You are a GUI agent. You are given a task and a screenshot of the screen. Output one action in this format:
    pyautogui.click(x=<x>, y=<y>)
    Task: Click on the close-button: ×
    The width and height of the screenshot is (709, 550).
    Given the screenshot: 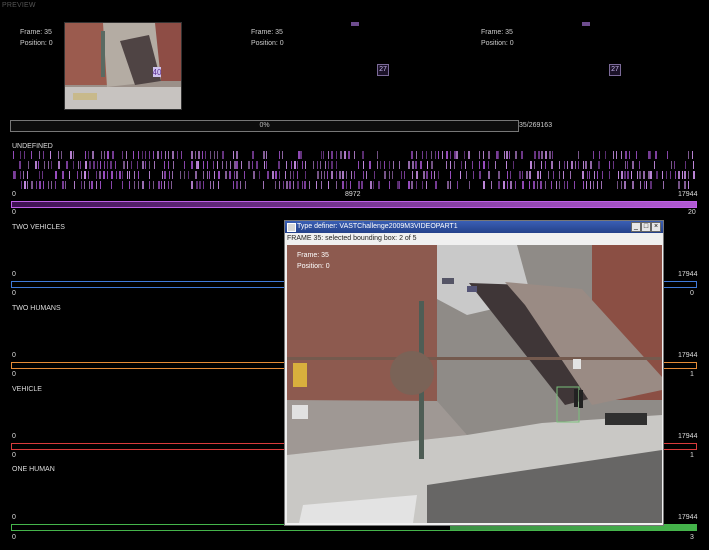 What is the action you would take?
    pyautogui.click(x=656, y=227)
    